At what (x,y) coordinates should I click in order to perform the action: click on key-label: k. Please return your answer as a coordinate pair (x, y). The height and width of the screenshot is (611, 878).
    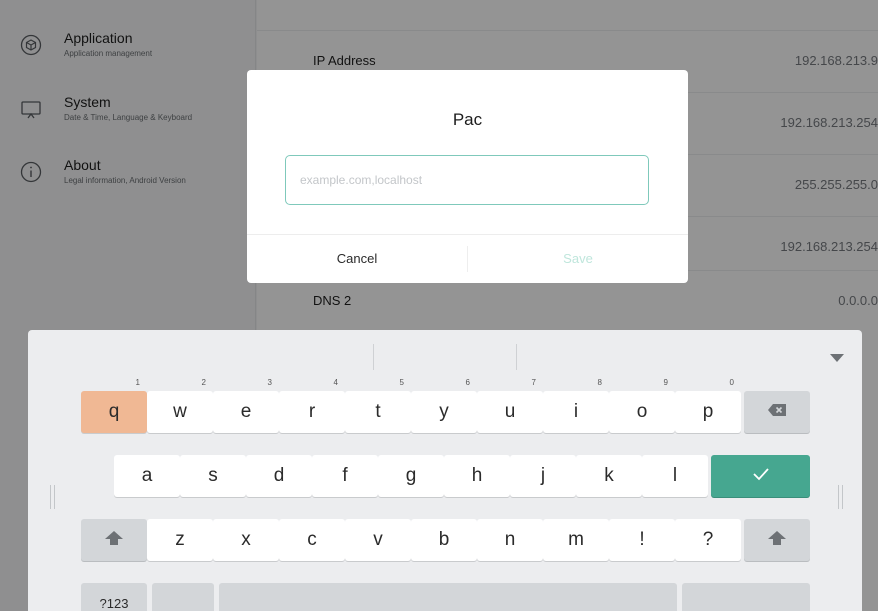
    Looking at the image, I should click on (609, 475).